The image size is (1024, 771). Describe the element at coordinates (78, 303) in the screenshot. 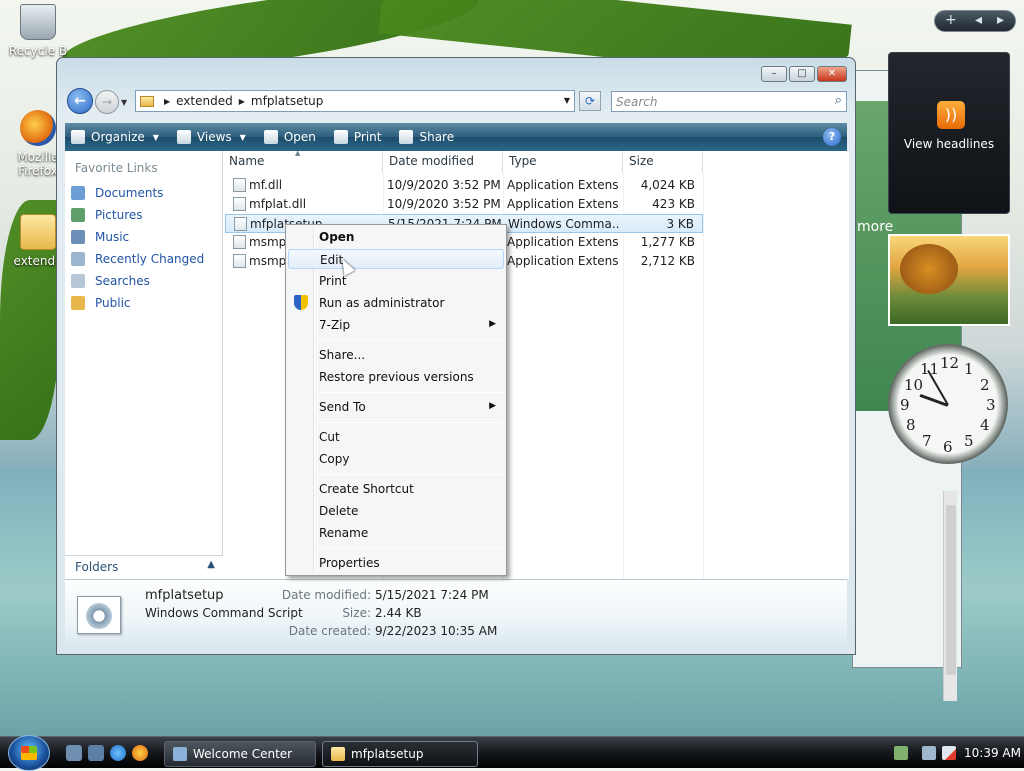

I see `public-folder-icon` at that location.